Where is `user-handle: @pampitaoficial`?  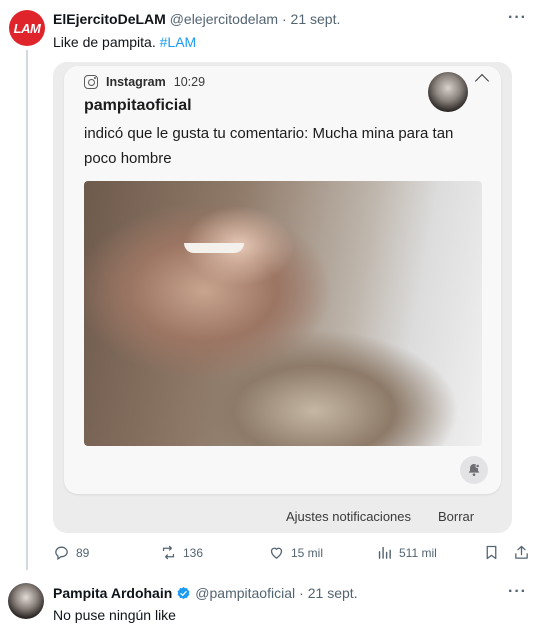 user-handle: @pampitaoficial is located at coordinates (245, 593).